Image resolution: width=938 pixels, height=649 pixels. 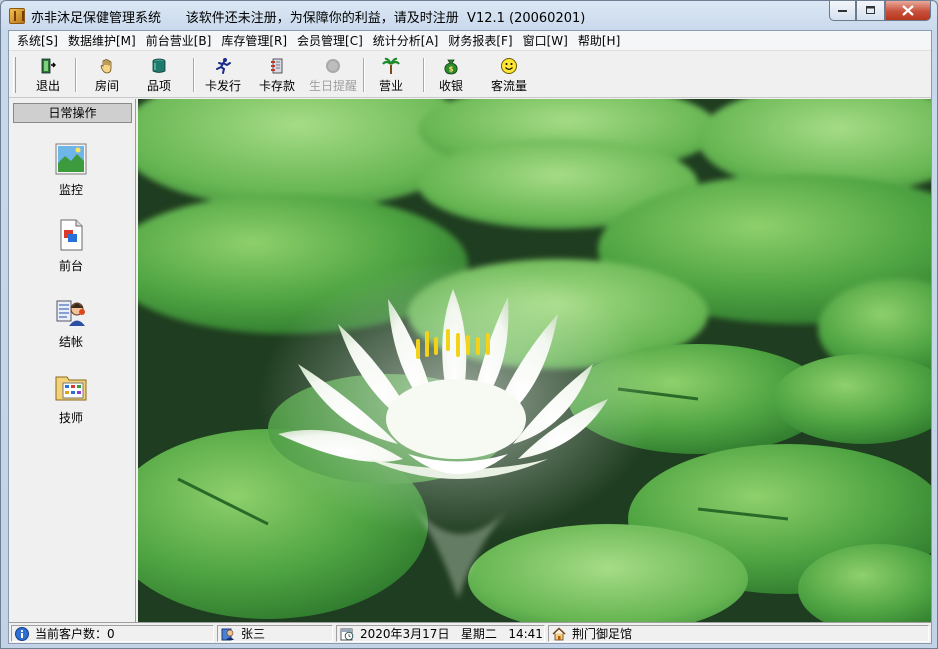 I want to click on document-icon, so click(x=71, y=235).